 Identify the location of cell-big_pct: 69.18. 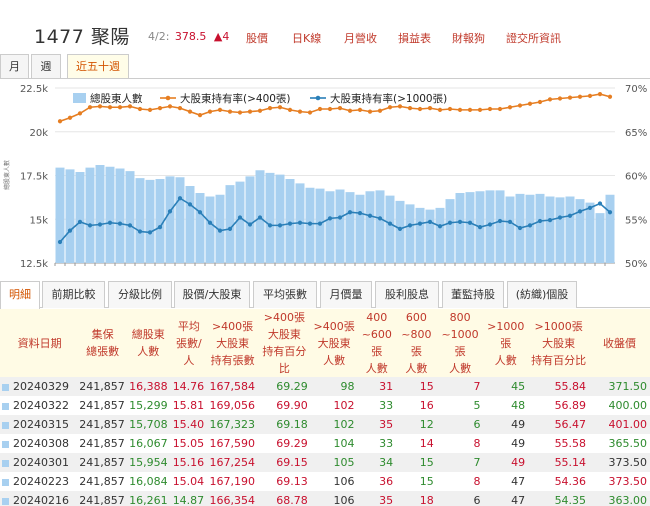
(284, 424).